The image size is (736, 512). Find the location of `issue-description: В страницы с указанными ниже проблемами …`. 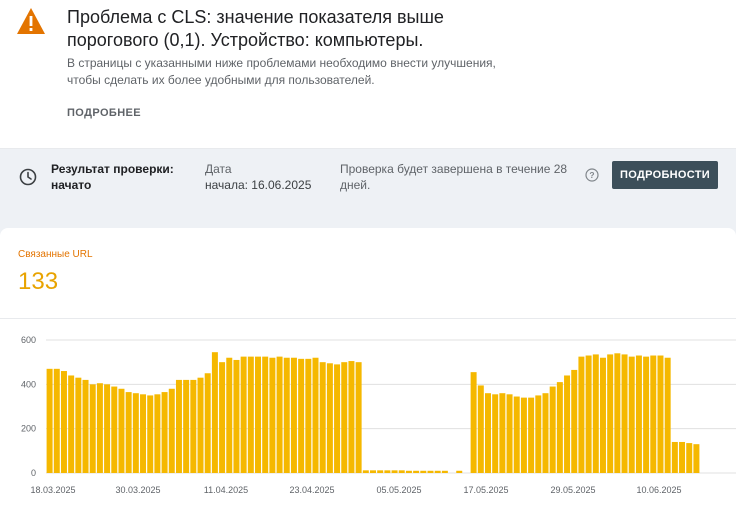

issue-description: В страницы с указанными ниже проблемами … is located at coordinates (281, 71).